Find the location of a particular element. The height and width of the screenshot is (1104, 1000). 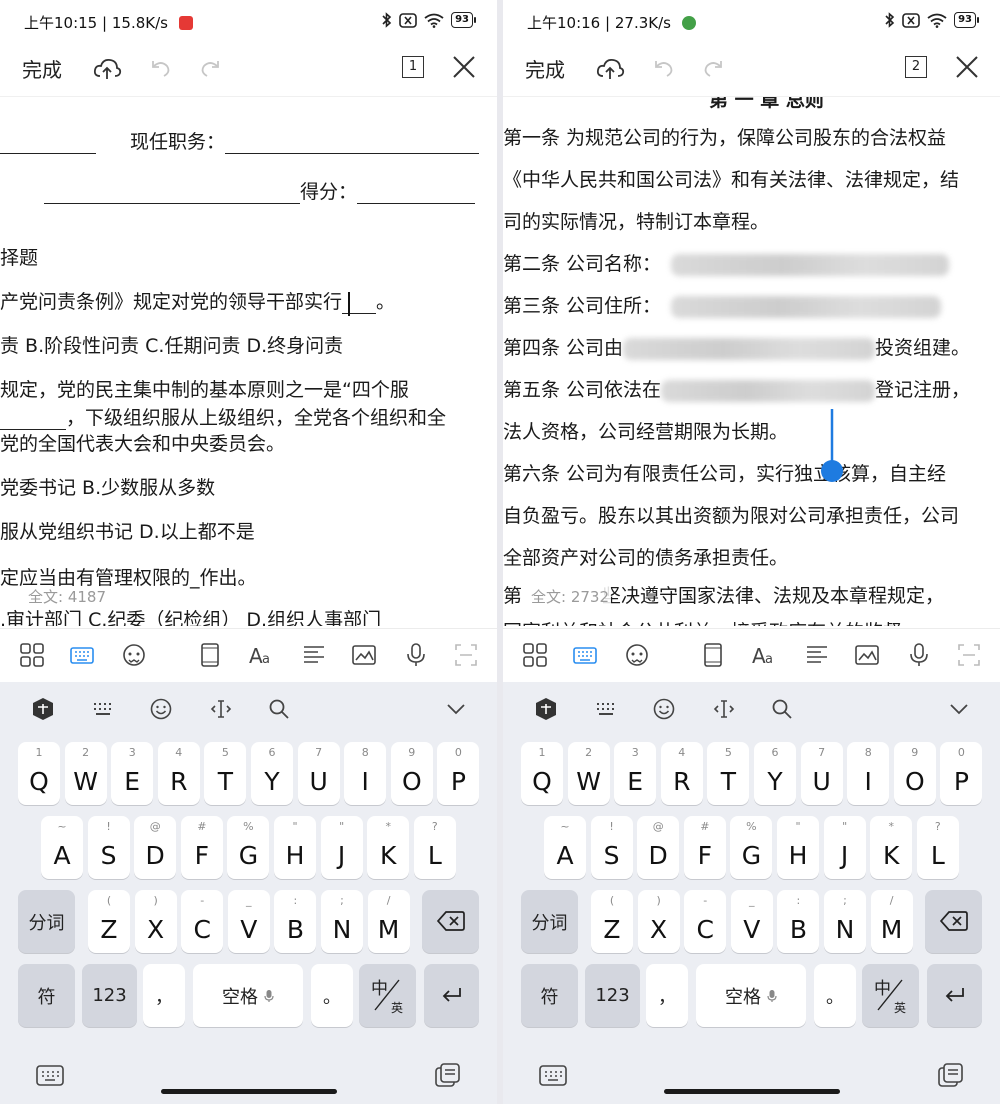

period-key: 。 is located at coordinates (332, 995).